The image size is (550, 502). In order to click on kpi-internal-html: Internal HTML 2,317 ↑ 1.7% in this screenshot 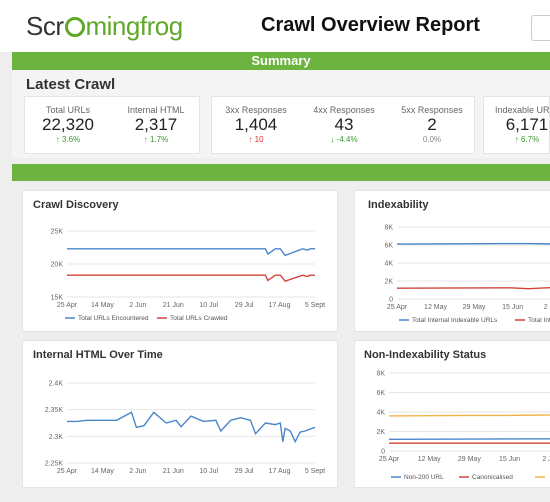, I will do `click(156, 124)`.